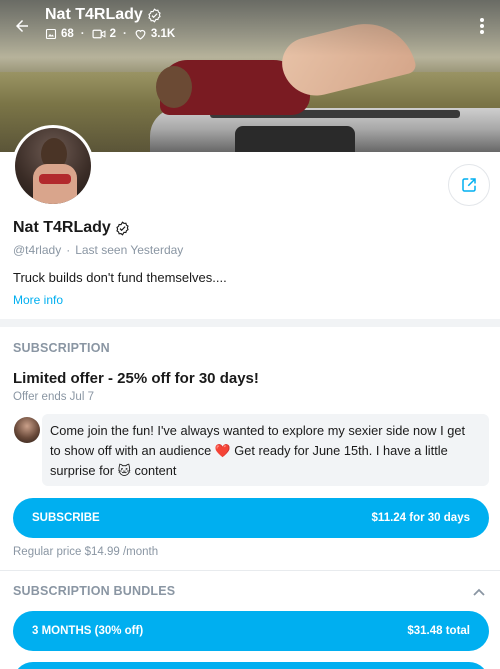 This screenshot has width=500, height=669. I want to click on like-count: 3.1K, so click(163, 34).